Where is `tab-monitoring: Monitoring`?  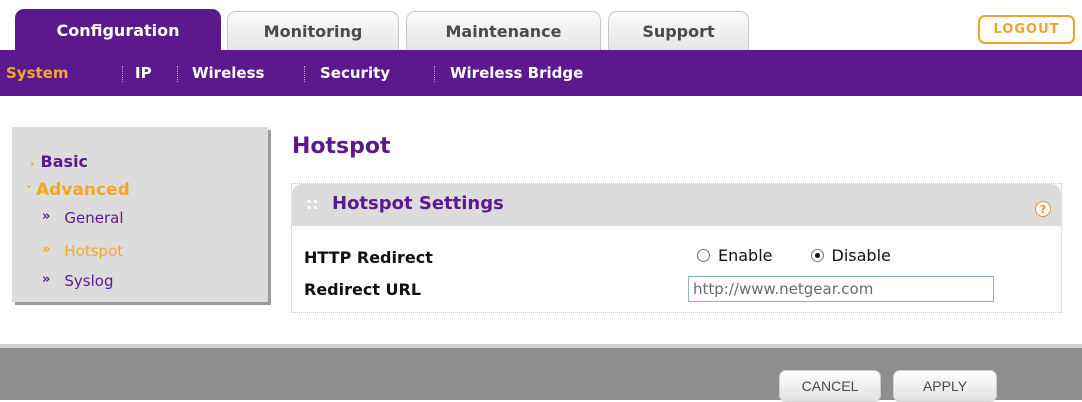 tab-monitoring: Monitoring is located at coordinates (313, 30).